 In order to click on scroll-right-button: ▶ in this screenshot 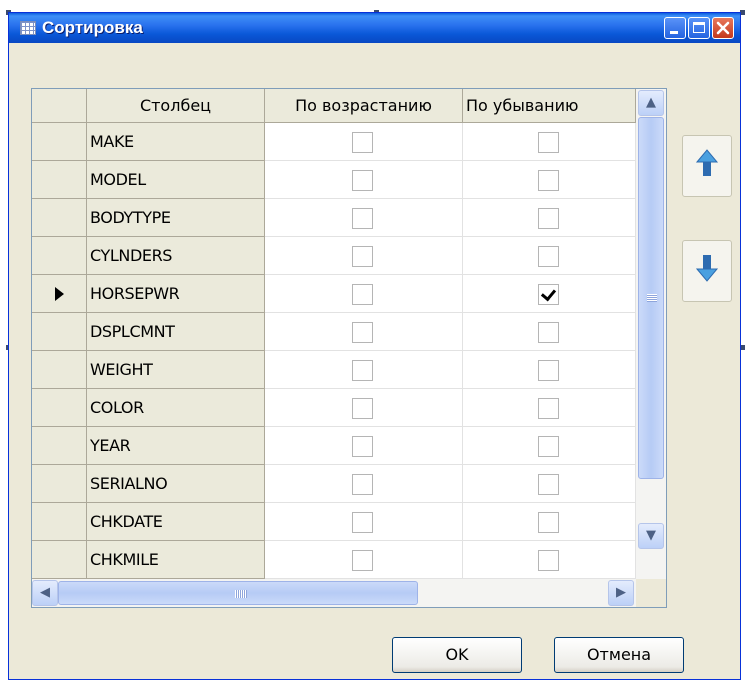, I will do `click(621, 593)`.